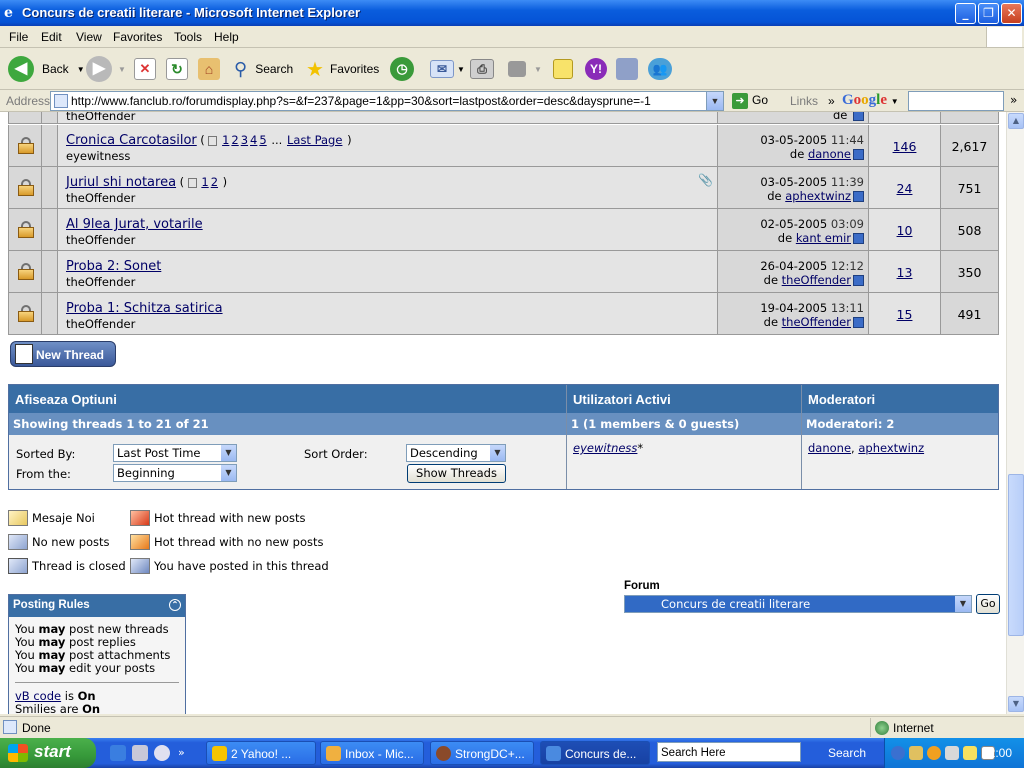 The width and height of the screenshot is (1024, 768). Describe the element at coordinates (891, 448) in the screenshot. I see `moderator-link: aphextwinz` at that location.